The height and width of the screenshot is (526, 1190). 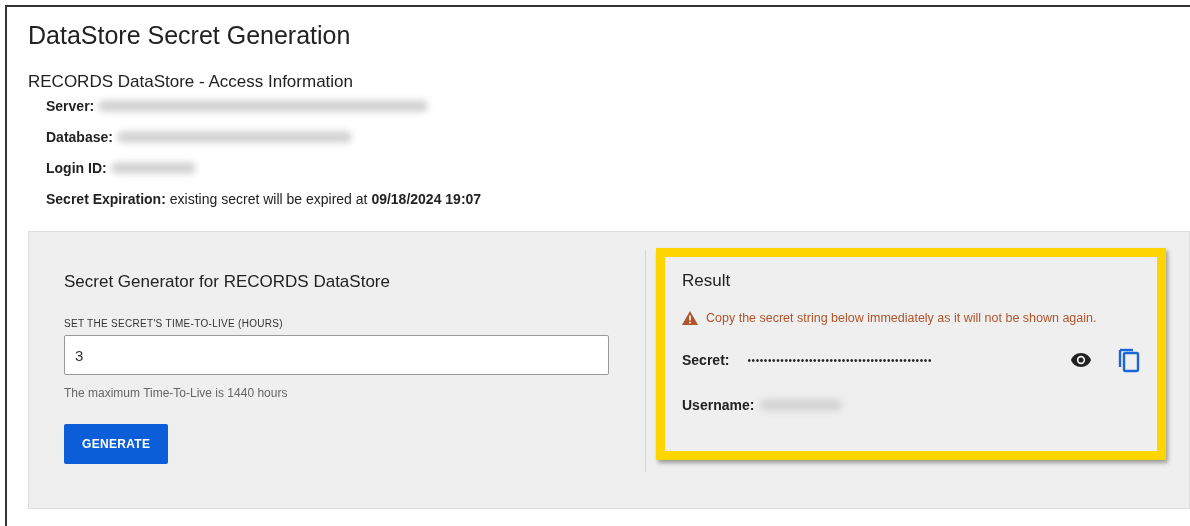 I want to click on eye-icon, so click(x=1081, y=360).